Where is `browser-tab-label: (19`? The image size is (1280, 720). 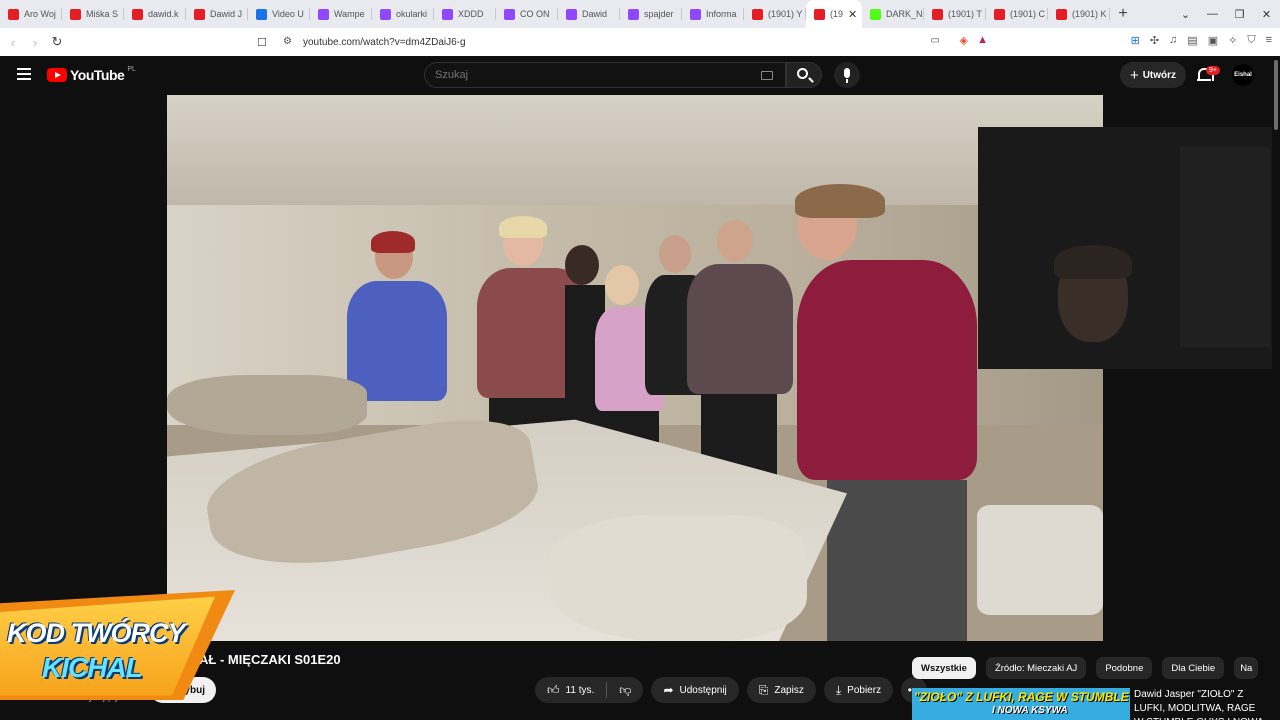
browser-tab-label: (19 is located at coordinates (837, 14).